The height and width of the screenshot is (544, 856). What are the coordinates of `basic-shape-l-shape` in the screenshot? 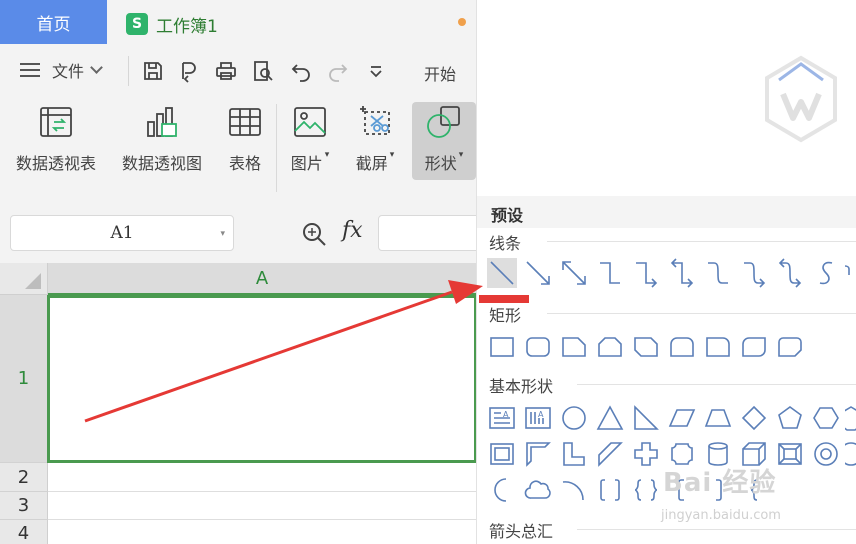 It's located at (574, 454).